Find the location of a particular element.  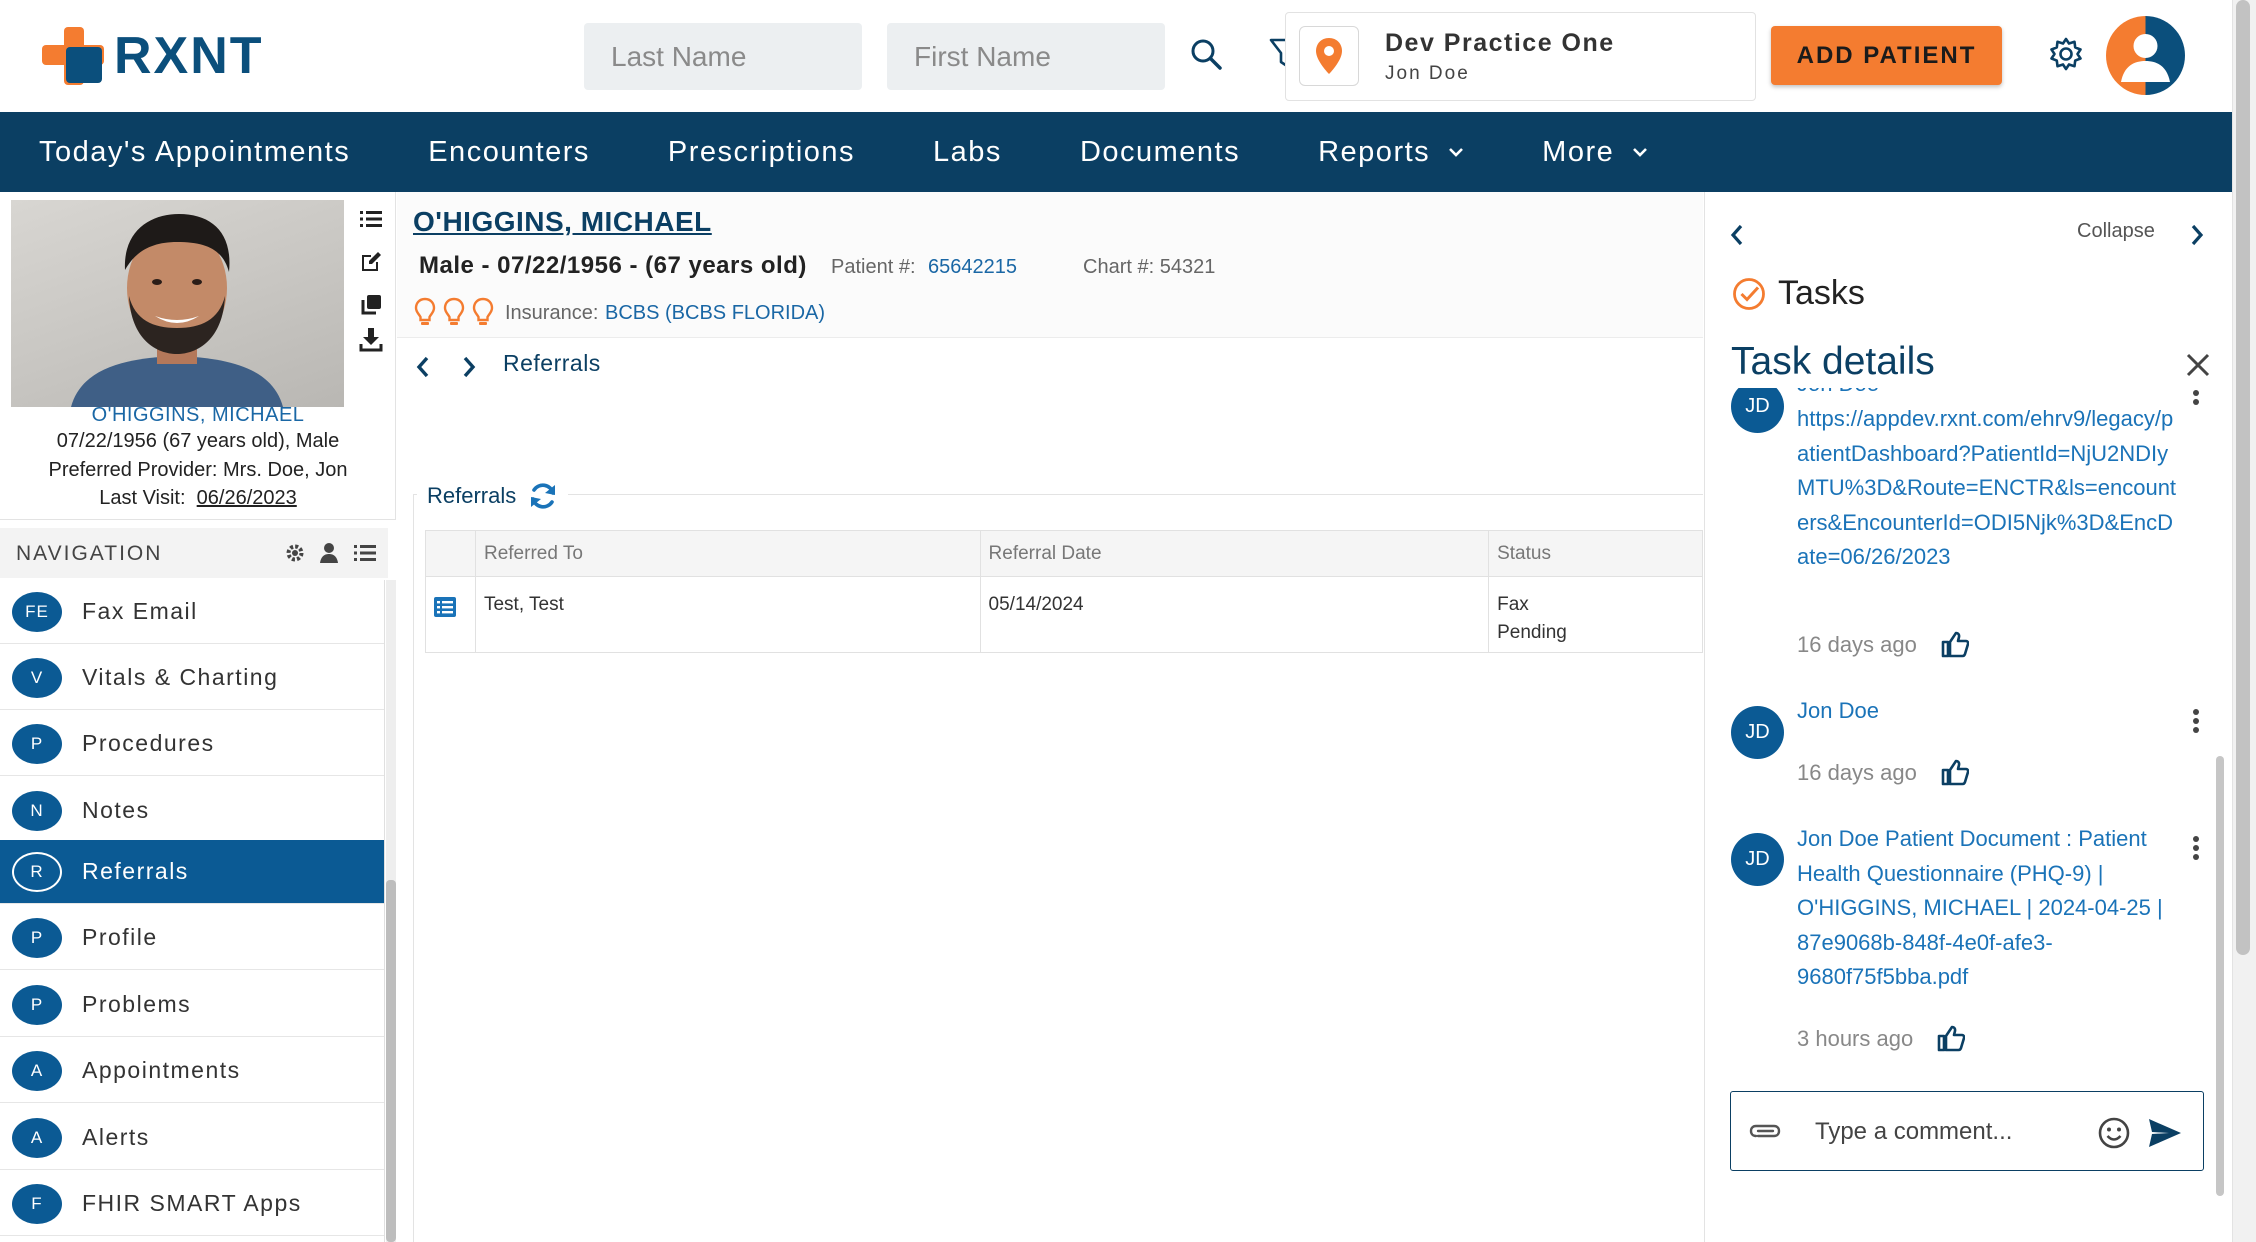

status-cell: Fax Pending is located at coordinates (1595, 614).